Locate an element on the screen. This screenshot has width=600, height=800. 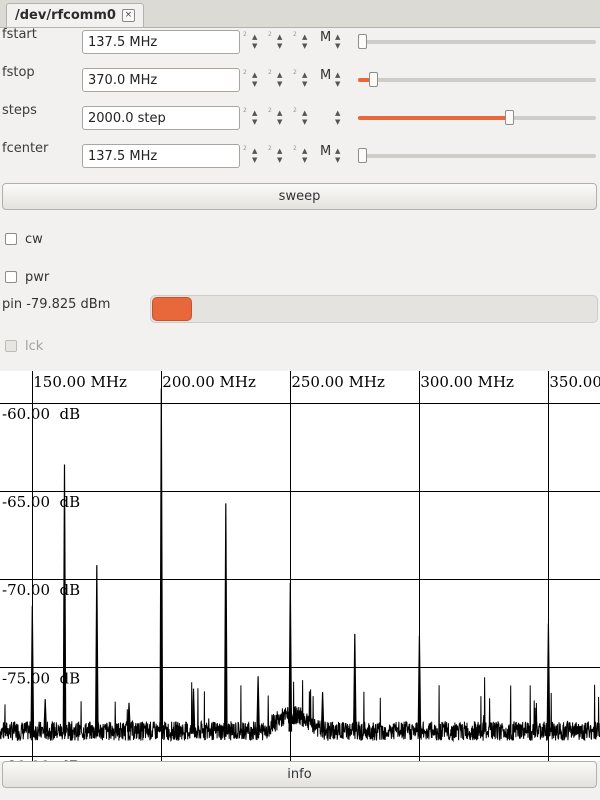
lck-checkbox is located at coordinates (11, 346).